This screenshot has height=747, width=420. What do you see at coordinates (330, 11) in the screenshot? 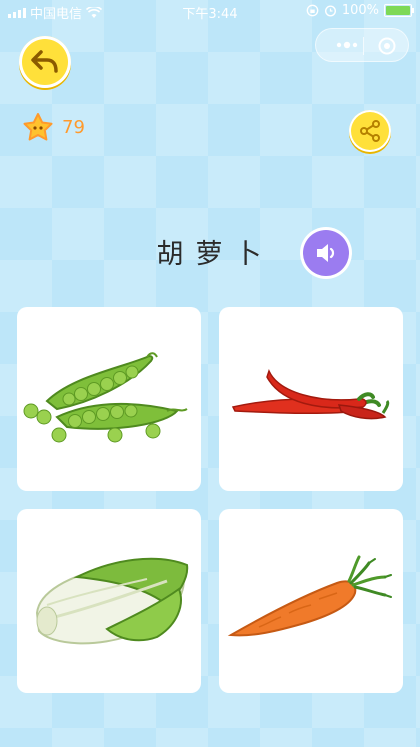
I see `alarm-icon` at bounding box center [330, 11].